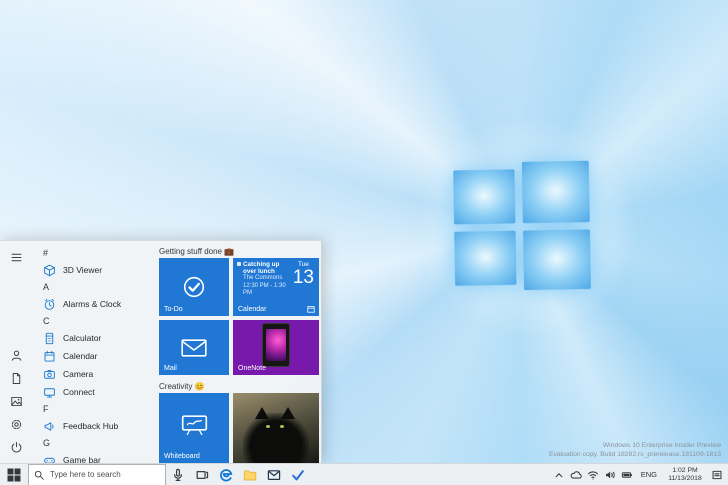  I want to click on user-icon, so click(16, 355).